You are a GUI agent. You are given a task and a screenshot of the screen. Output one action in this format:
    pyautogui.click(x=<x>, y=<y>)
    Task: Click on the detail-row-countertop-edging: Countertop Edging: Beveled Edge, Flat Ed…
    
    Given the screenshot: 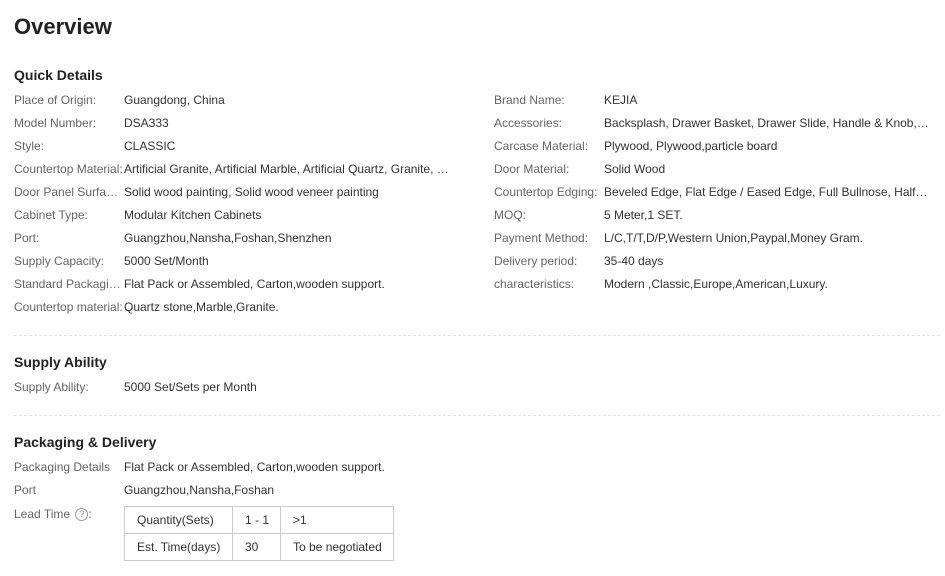 What is the action you would take?
    pyautogui.click(x=712, y=192)
    